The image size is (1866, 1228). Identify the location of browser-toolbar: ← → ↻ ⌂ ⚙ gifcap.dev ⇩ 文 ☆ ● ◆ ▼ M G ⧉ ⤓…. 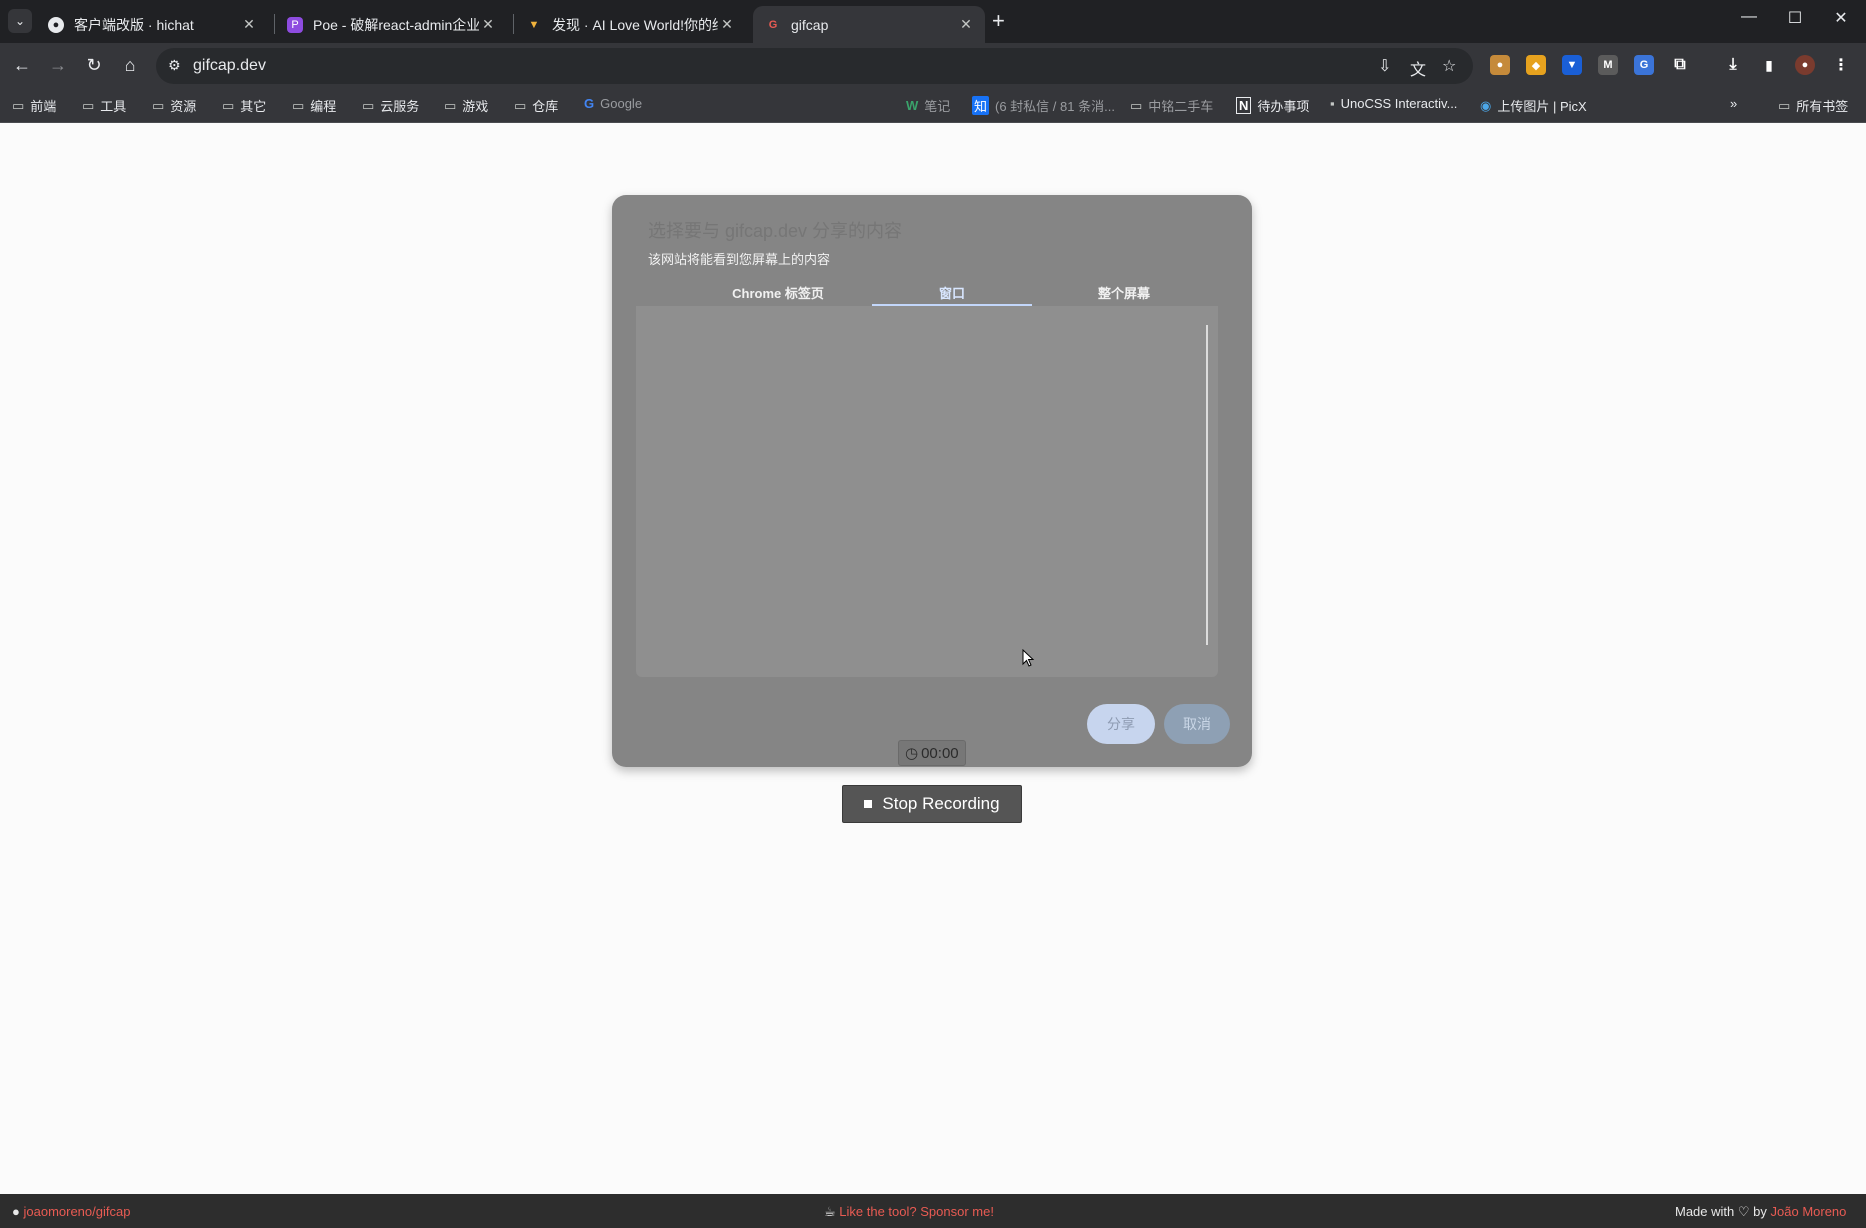
(933, 65).